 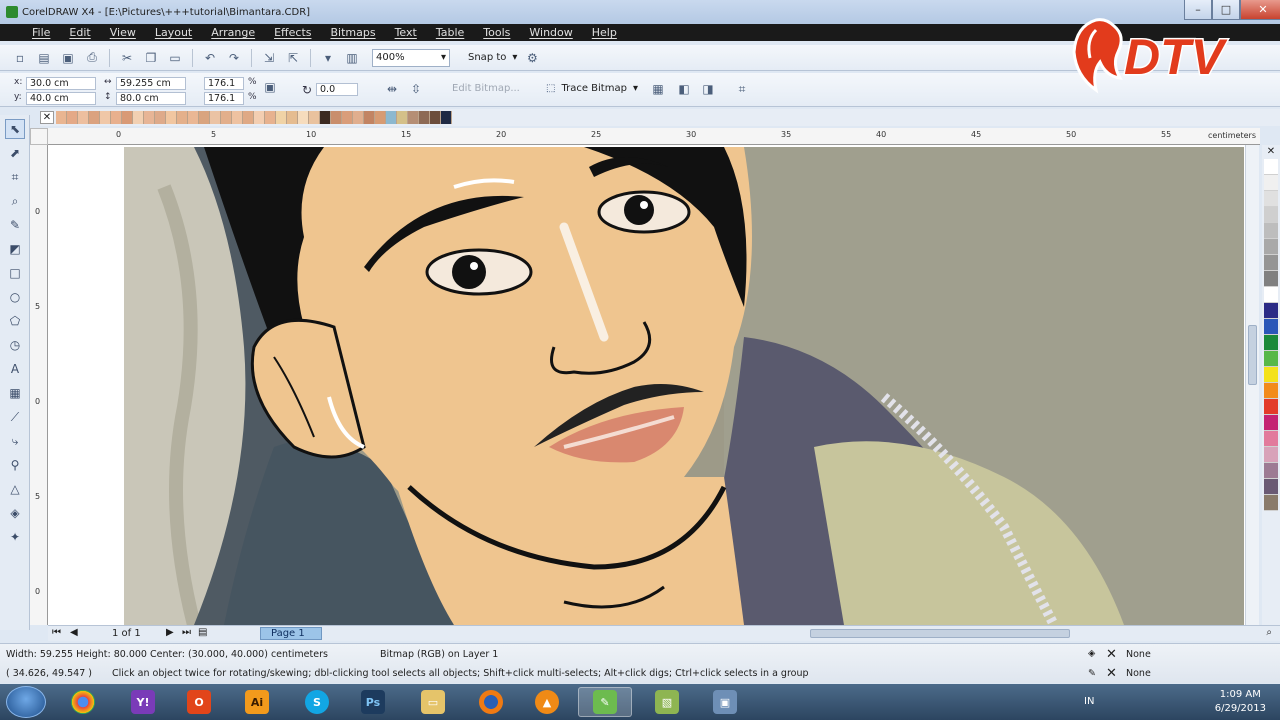 I want to click on language-indicator: IN, so click(x=1089, y=701).